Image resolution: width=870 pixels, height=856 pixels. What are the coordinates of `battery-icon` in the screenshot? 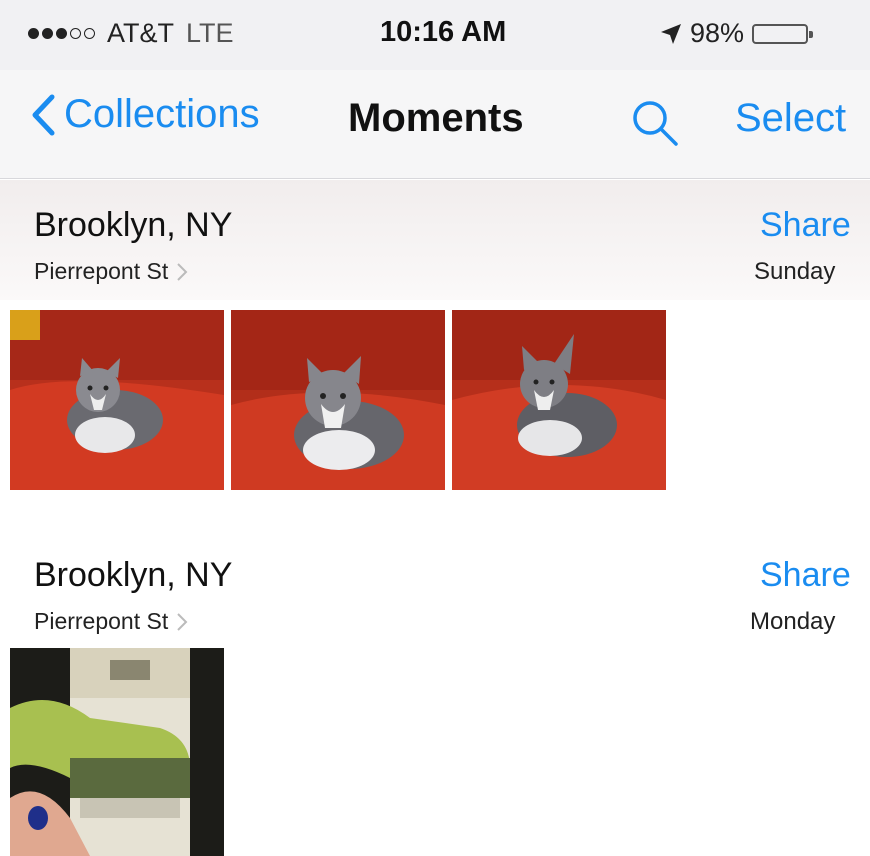 It's located at (783, 33).